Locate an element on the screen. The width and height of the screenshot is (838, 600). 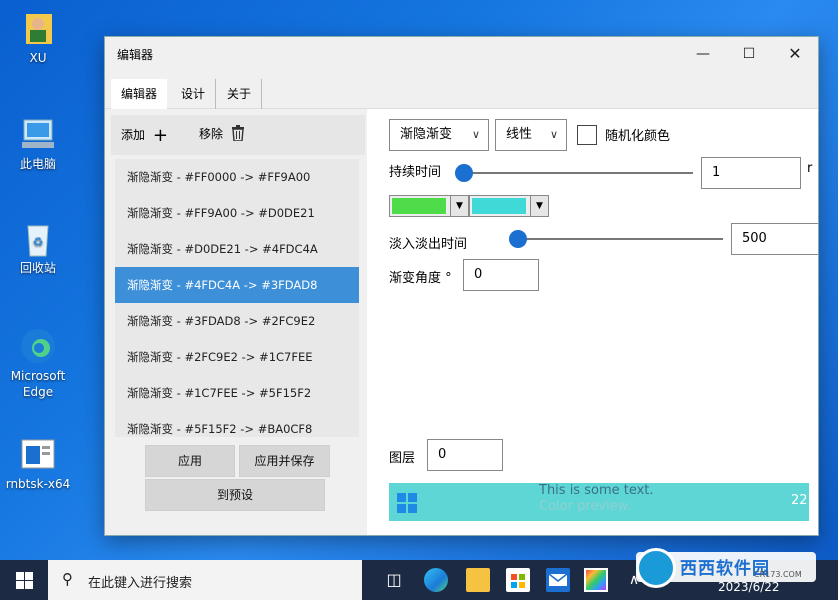
effect-select: 渐隐渐变 ∨ is located at coordinates (439, 135).